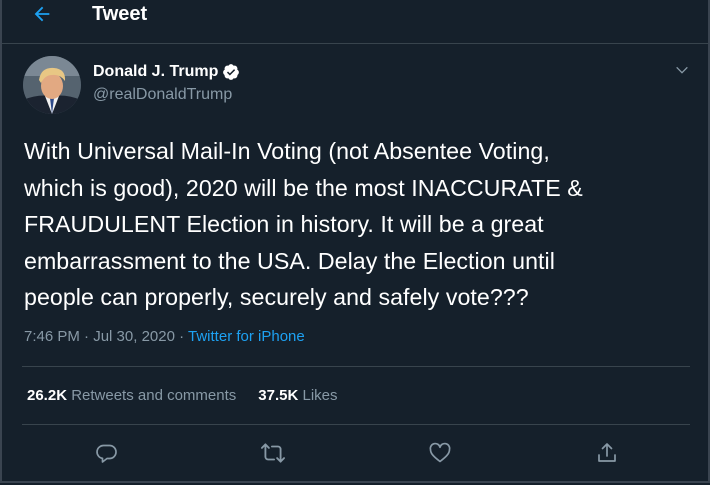  I want to click on likes-stat: 37.5K Likes, so click(297, 396).